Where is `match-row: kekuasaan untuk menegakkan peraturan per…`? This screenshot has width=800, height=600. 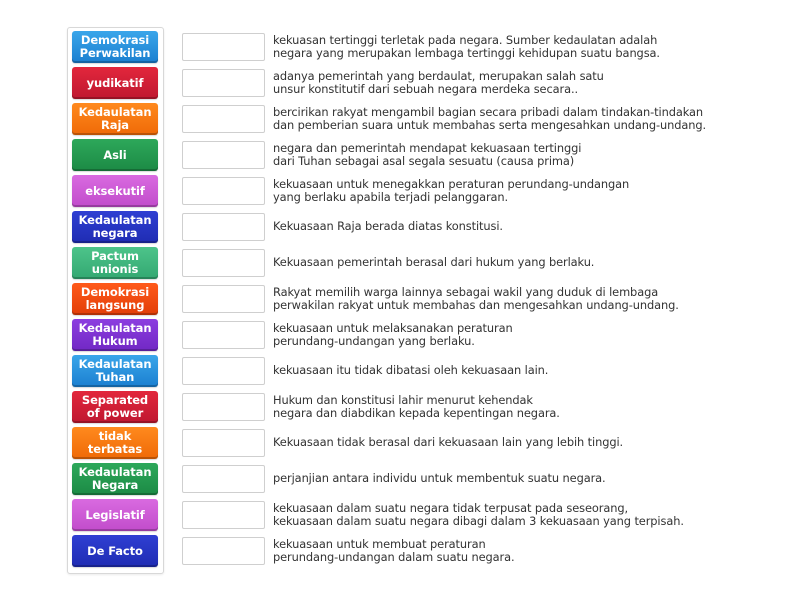
match-row: kekuasaan untuk menegakkan peraturan per… is located at coordinates (482, 191).